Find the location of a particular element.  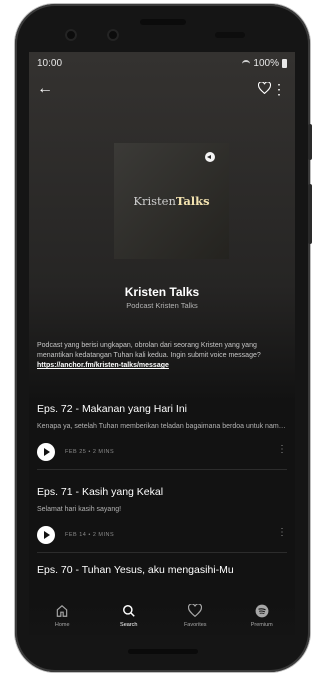

submit-message-link: https://anchor.fm/kristen-talks/message is located at coordinates (103, 365).